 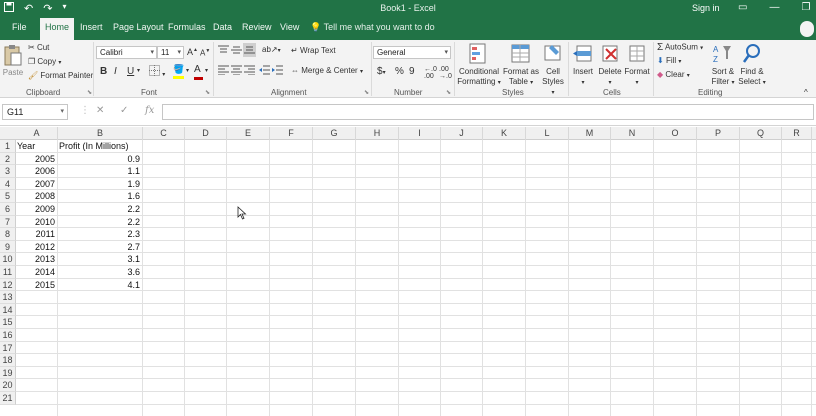 What do you see at coordinates (99, 171) in the screenshot?
I see `cell-b3: 1.1` at bounding box center [99, 171].